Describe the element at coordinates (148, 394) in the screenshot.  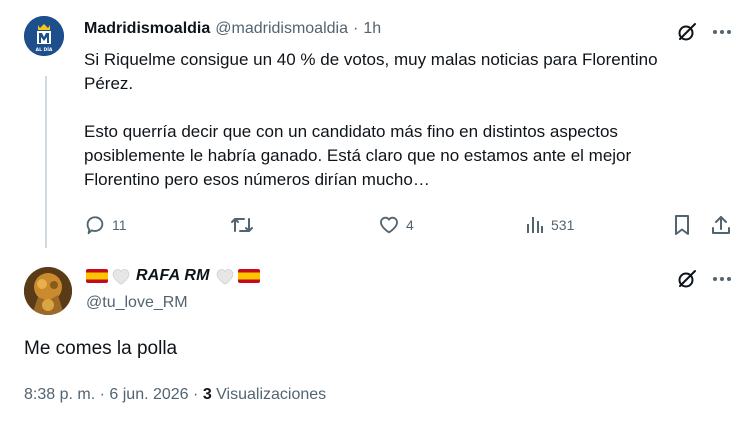
I see `post-date: 6 jun. 2026` at that location.